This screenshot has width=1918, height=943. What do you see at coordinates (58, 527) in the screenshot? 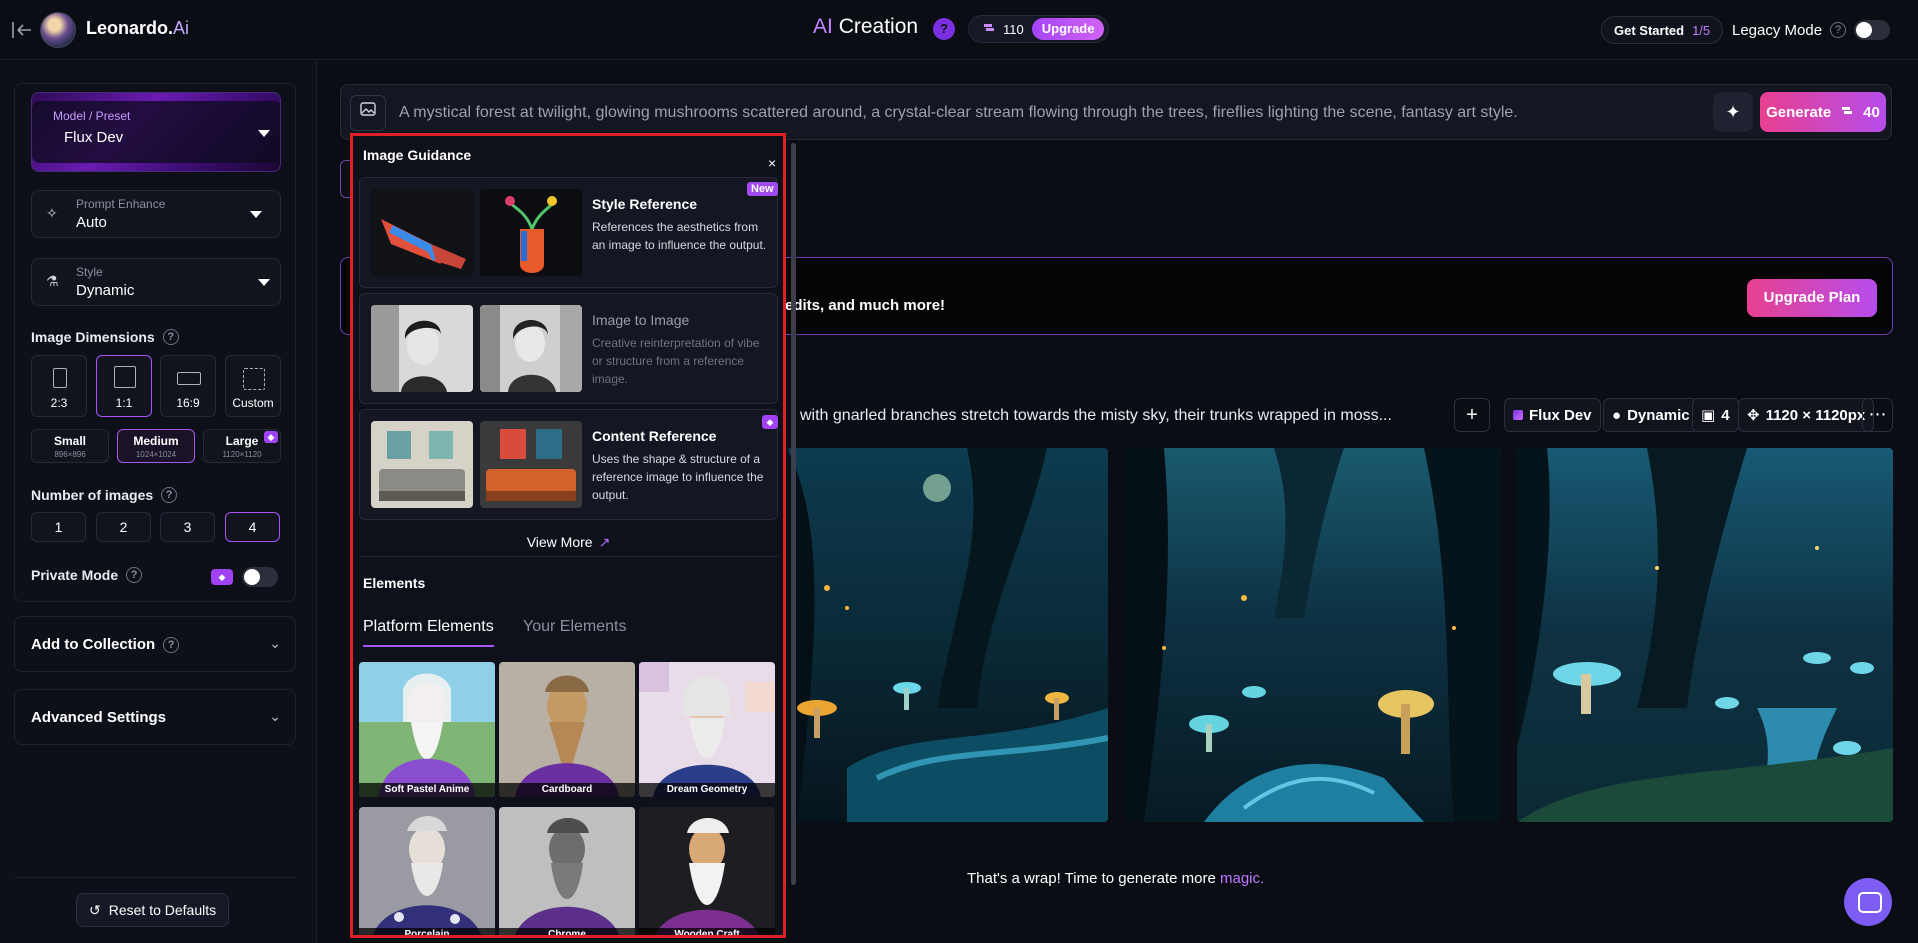
I see `number-1-button: 1` at bounding box center [58, 527].